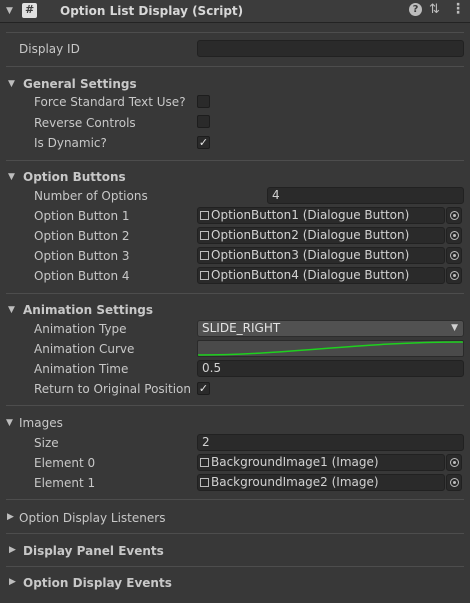 The height and width of the screenshot is (603, 470). What do you see at coordinates (321, 235) in the screenshot?
I see `option-button-2-field: OptionButton2 (Dialogue Button)` at bounding box center [321, 235].